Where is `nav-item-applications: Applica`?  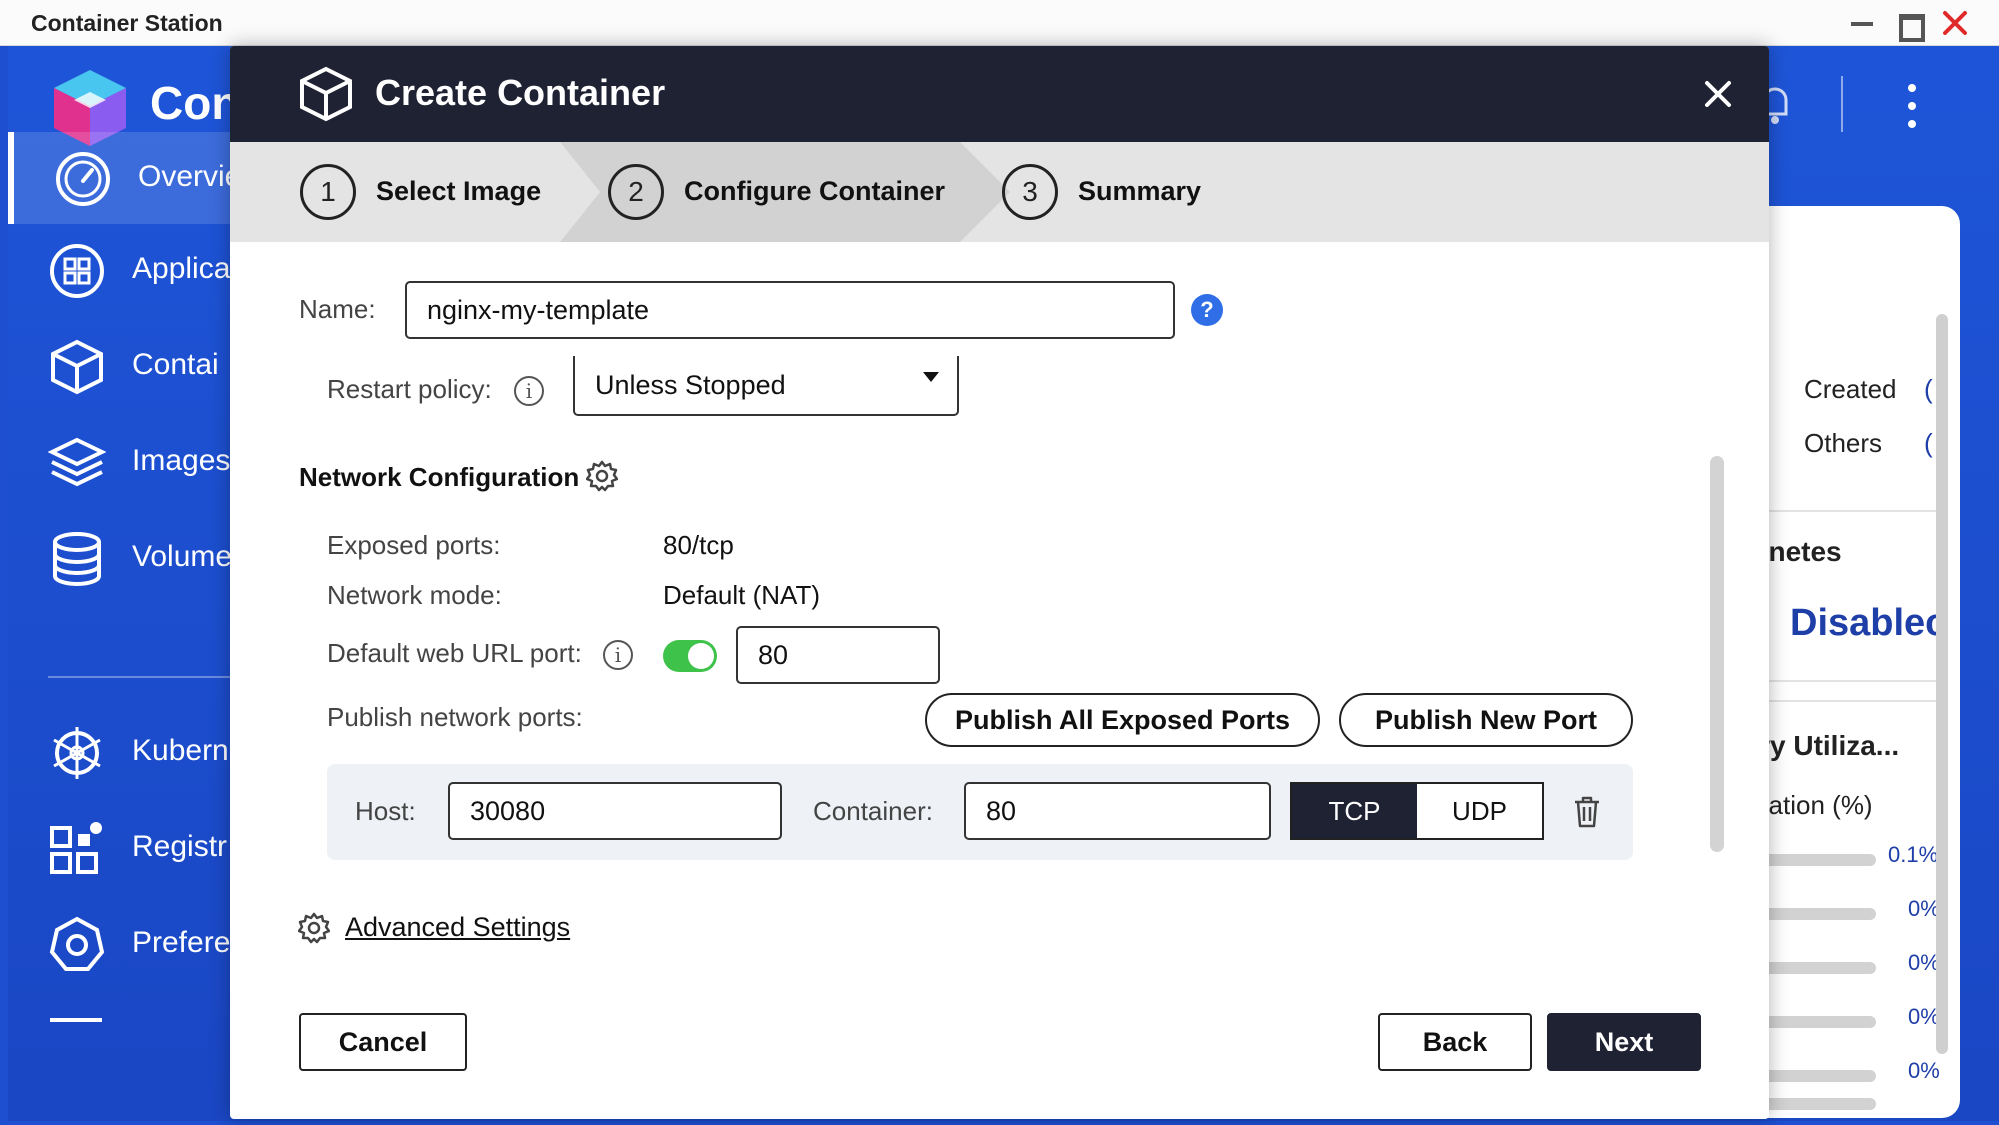 nav-item-applications: Applica is located at coordinates (123, 270).